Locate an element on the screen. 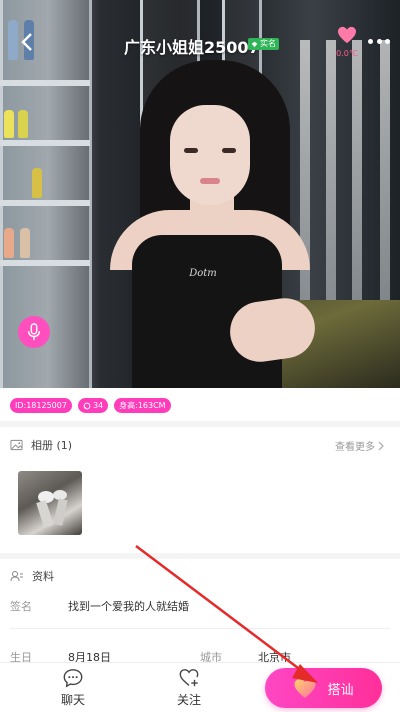 The image size is (400, 712). message-count-tag: 34 is located at coordinates (93, 405).